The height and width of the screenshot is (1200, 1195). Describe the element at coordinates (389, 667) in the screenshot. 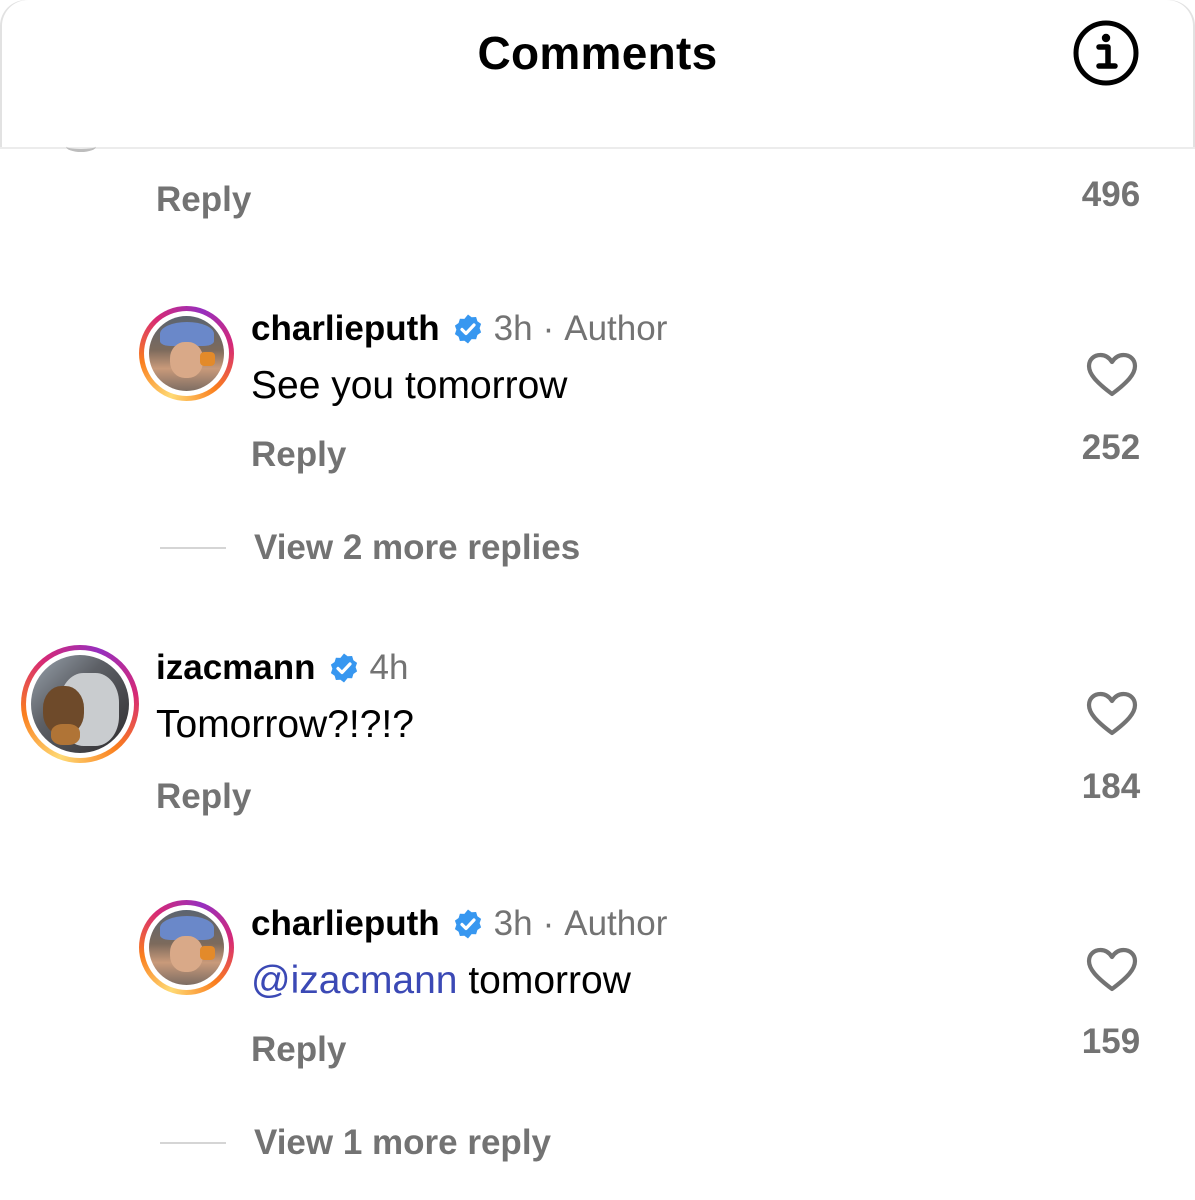

I see `comment-time: 4h` at that location.